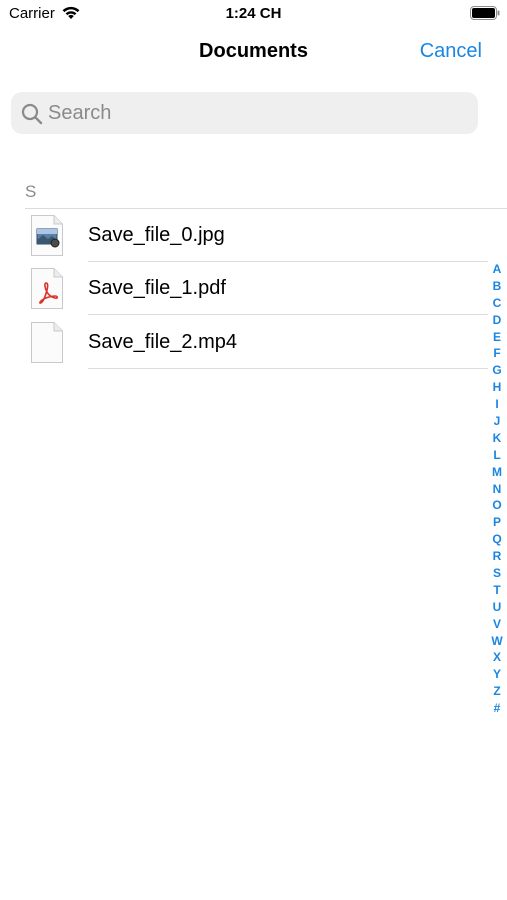 The height and width of the screenshot is (900, 507). Describe the element at coordinates (496, 370) in the screenshot. I see `index-item: G` at that location.